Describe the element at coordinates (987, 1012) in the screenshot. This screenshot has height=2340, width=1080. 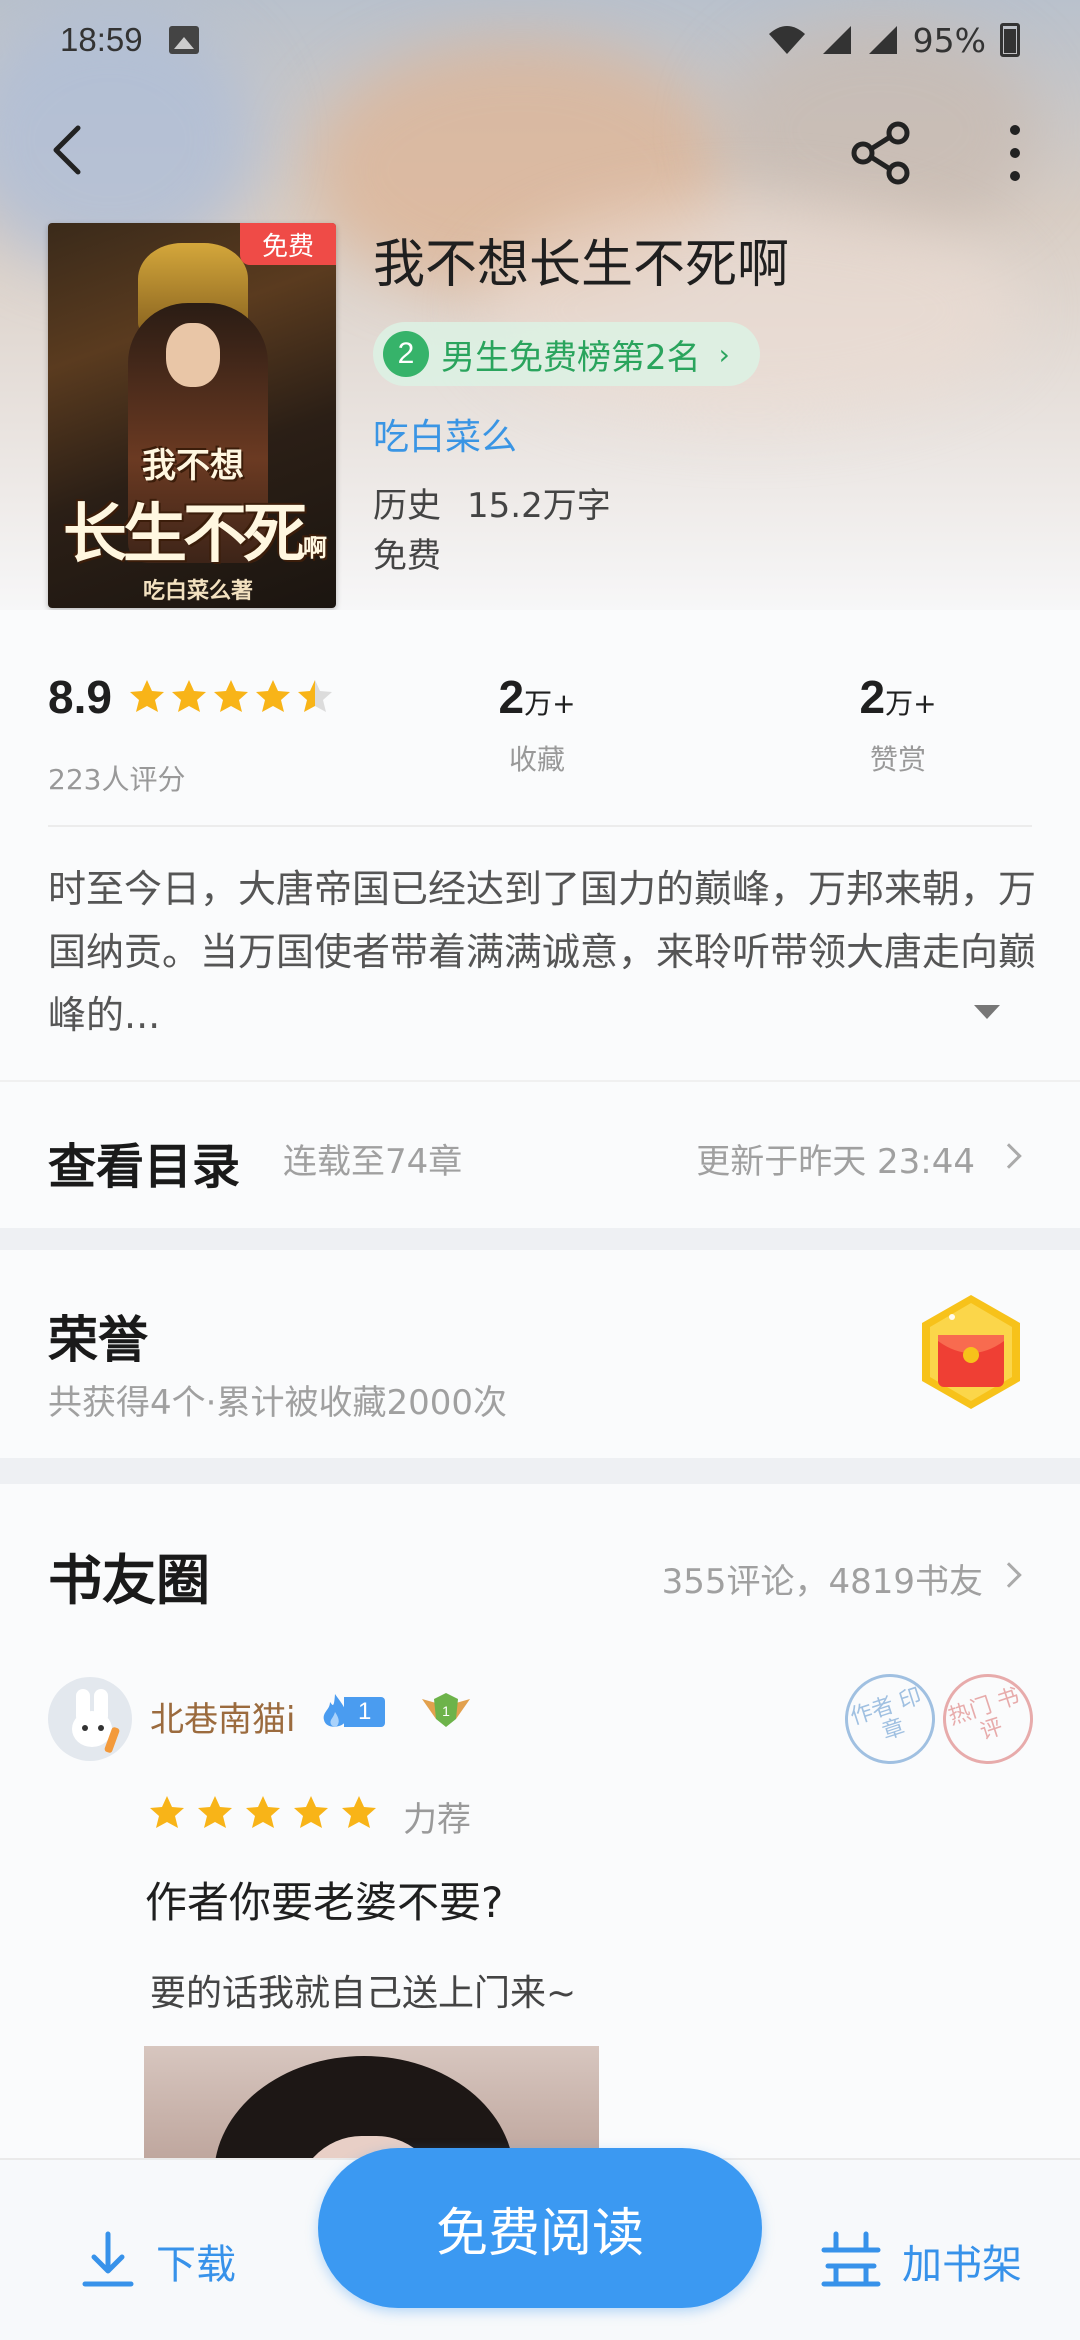
I see `expand-arrow-icon` at that location.